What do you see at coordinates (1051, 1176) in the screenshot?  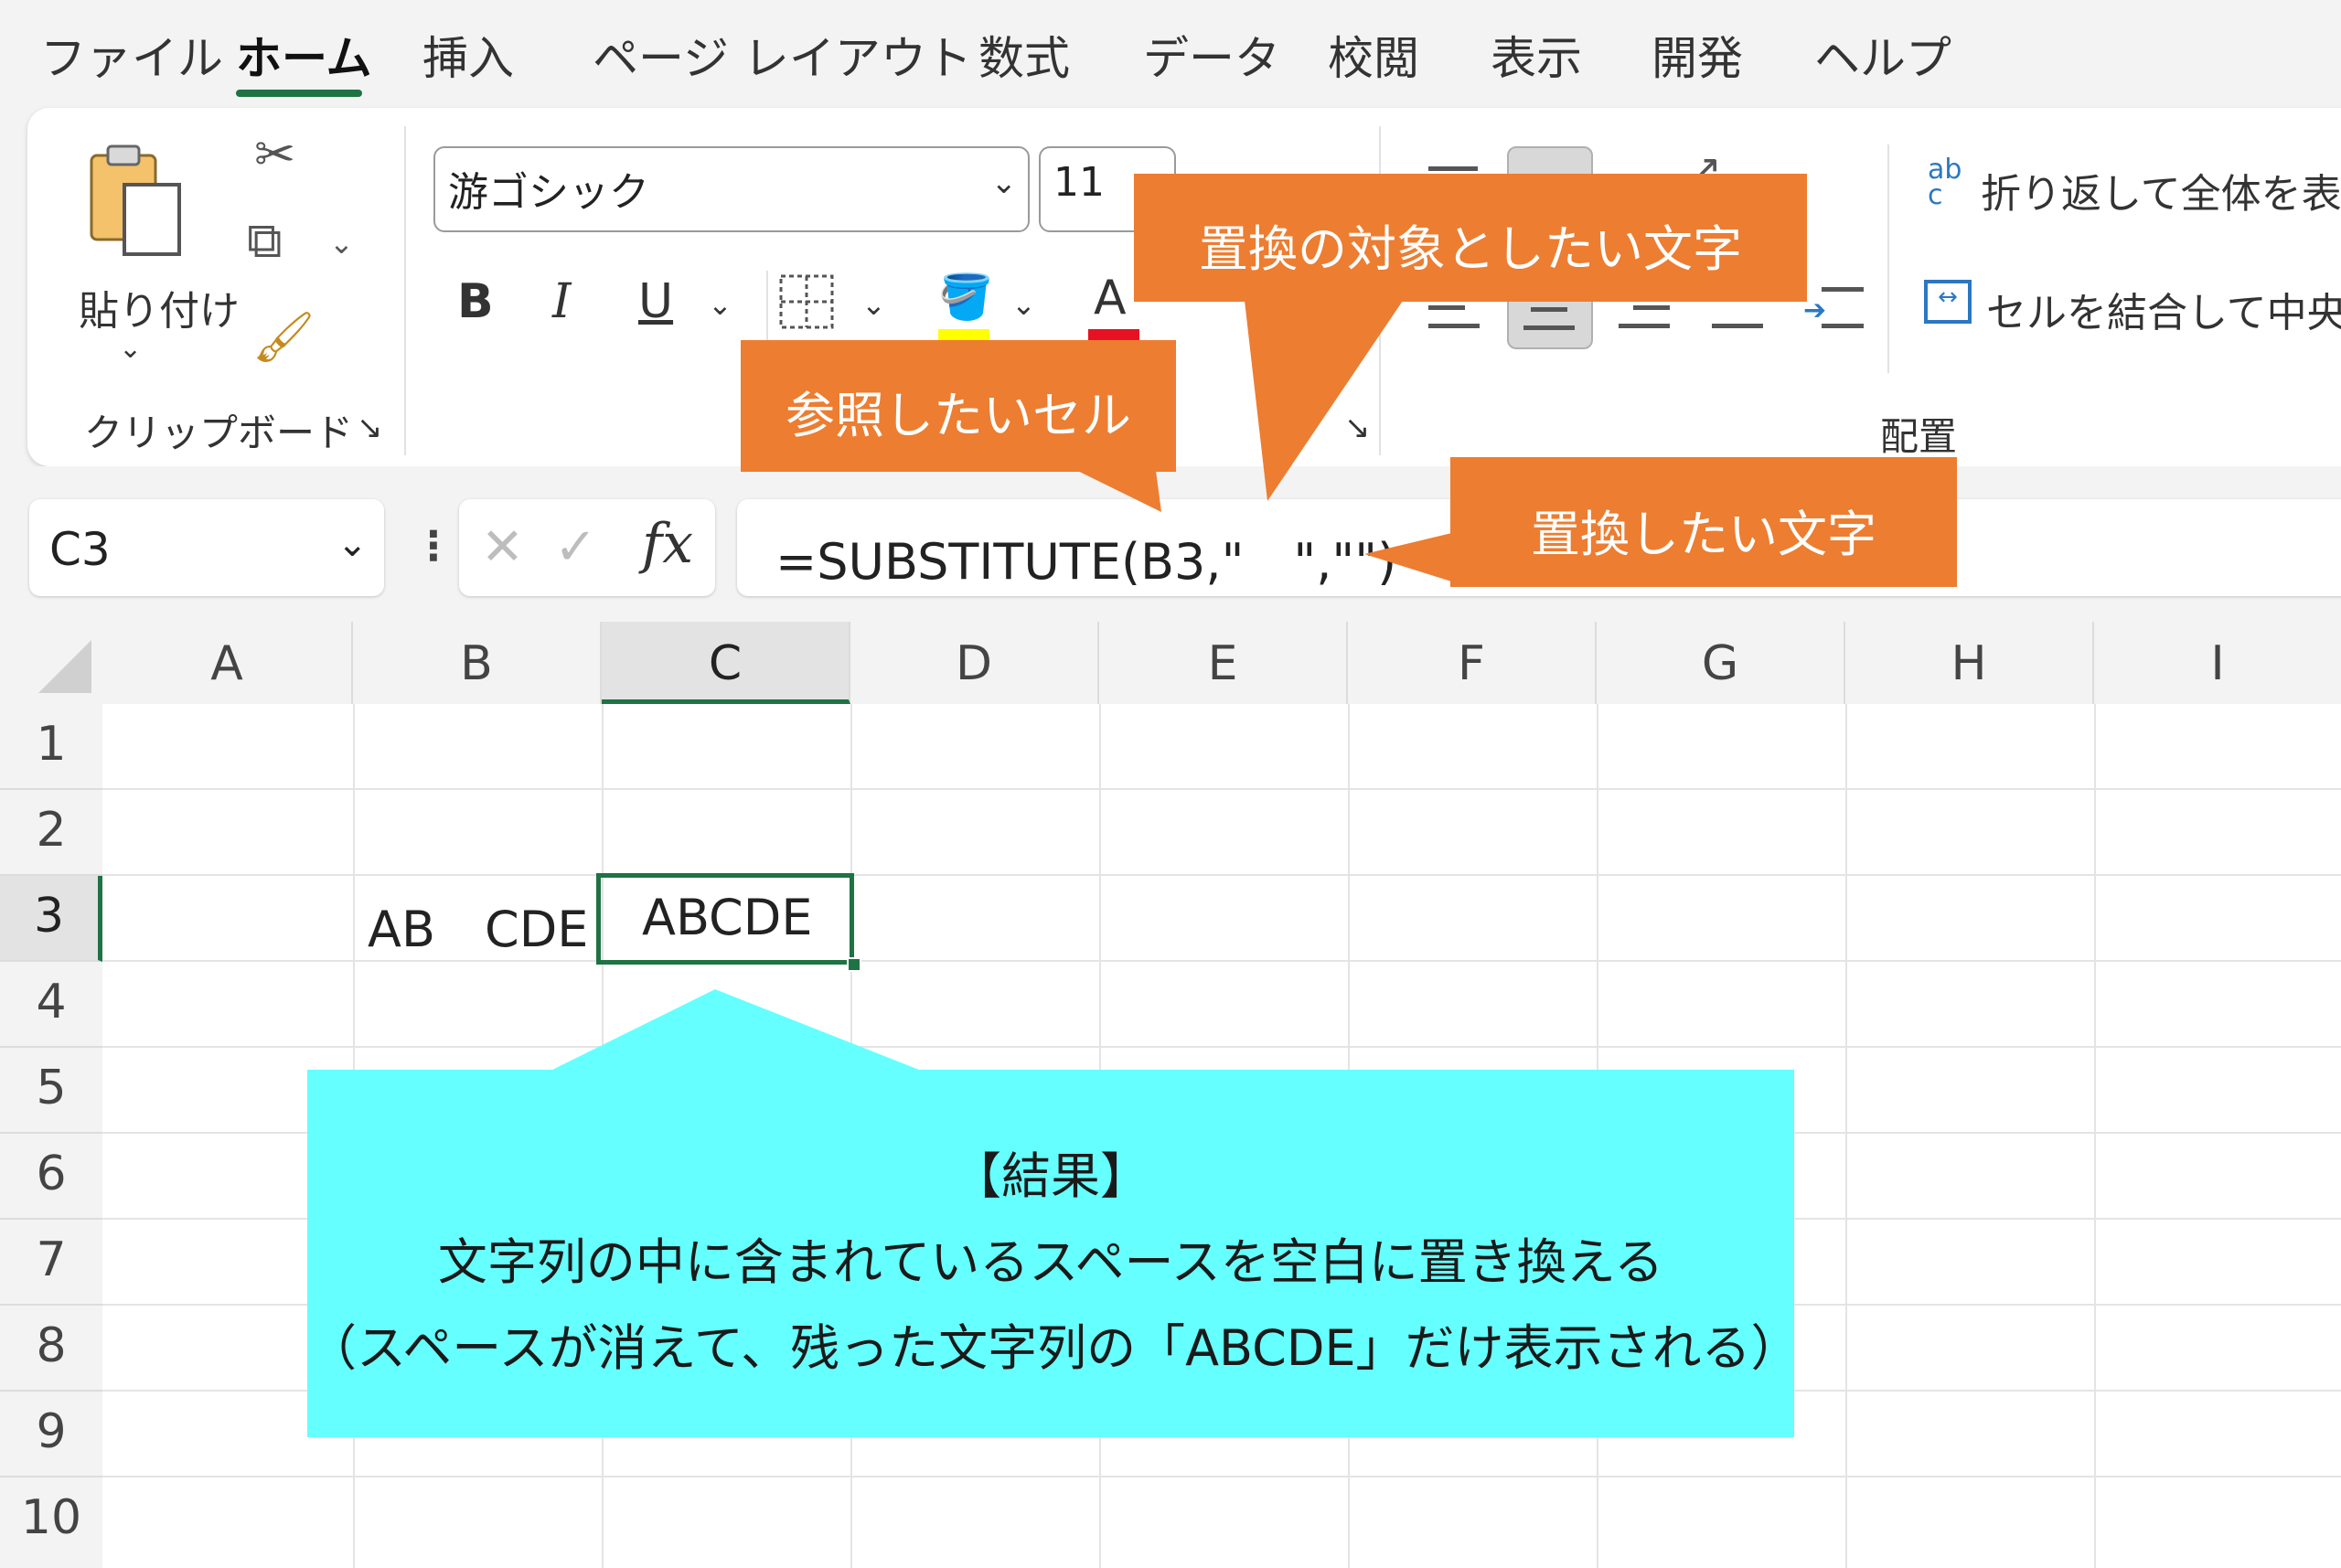 I see `result-title: 【結果】` at bounding box center [1051, 1176].